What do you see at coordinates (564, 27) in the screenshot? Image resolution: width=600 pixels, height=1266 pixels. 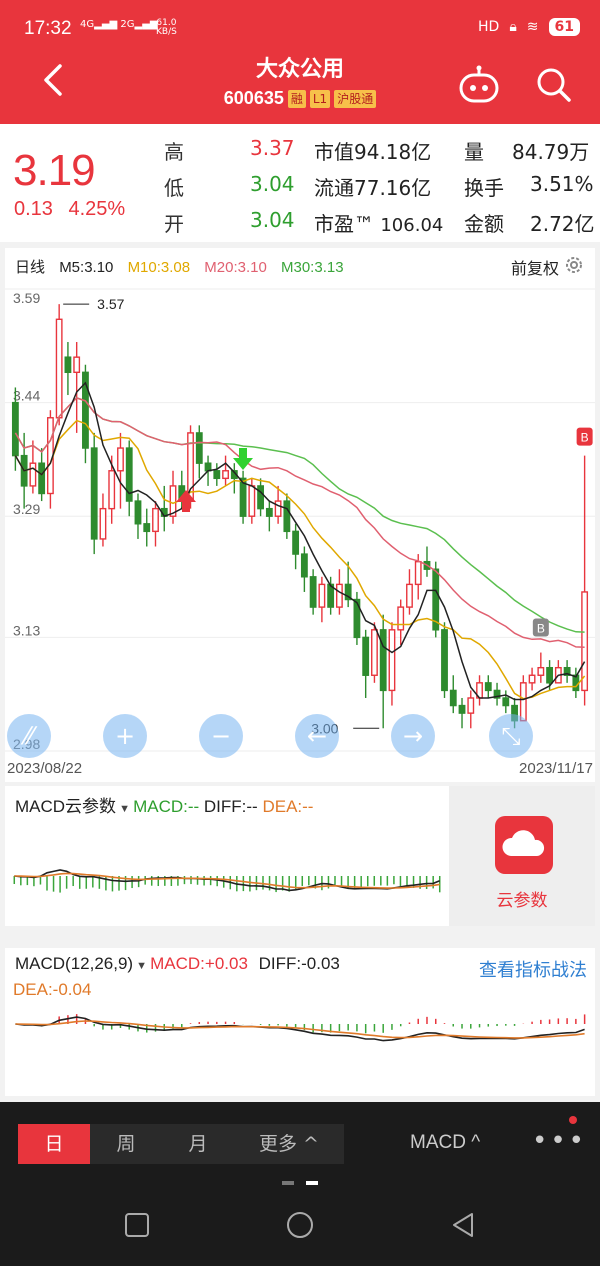 I see `battery-icon: 61` at bounding box center [564, 27].